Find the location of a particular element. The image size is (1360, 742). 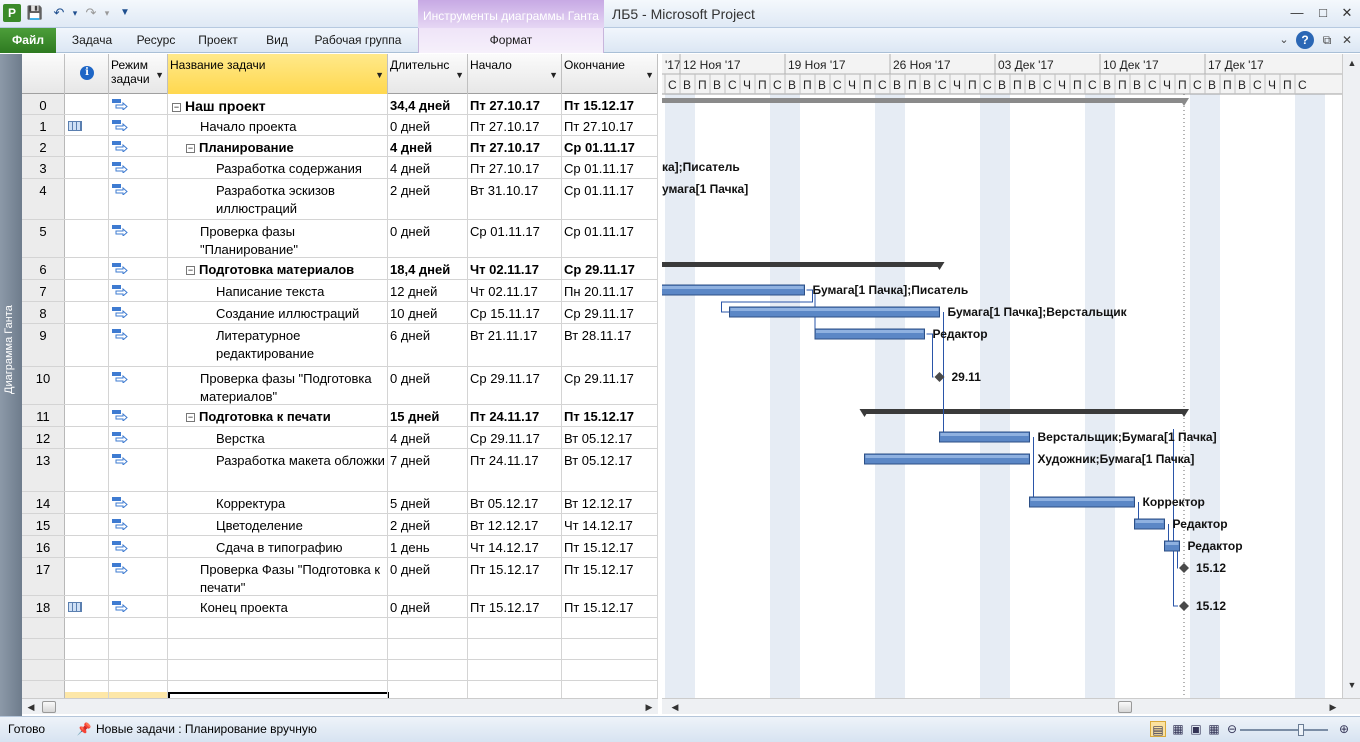

zoom-in-icon: ⊕ is located at coordinates (1344, 729).